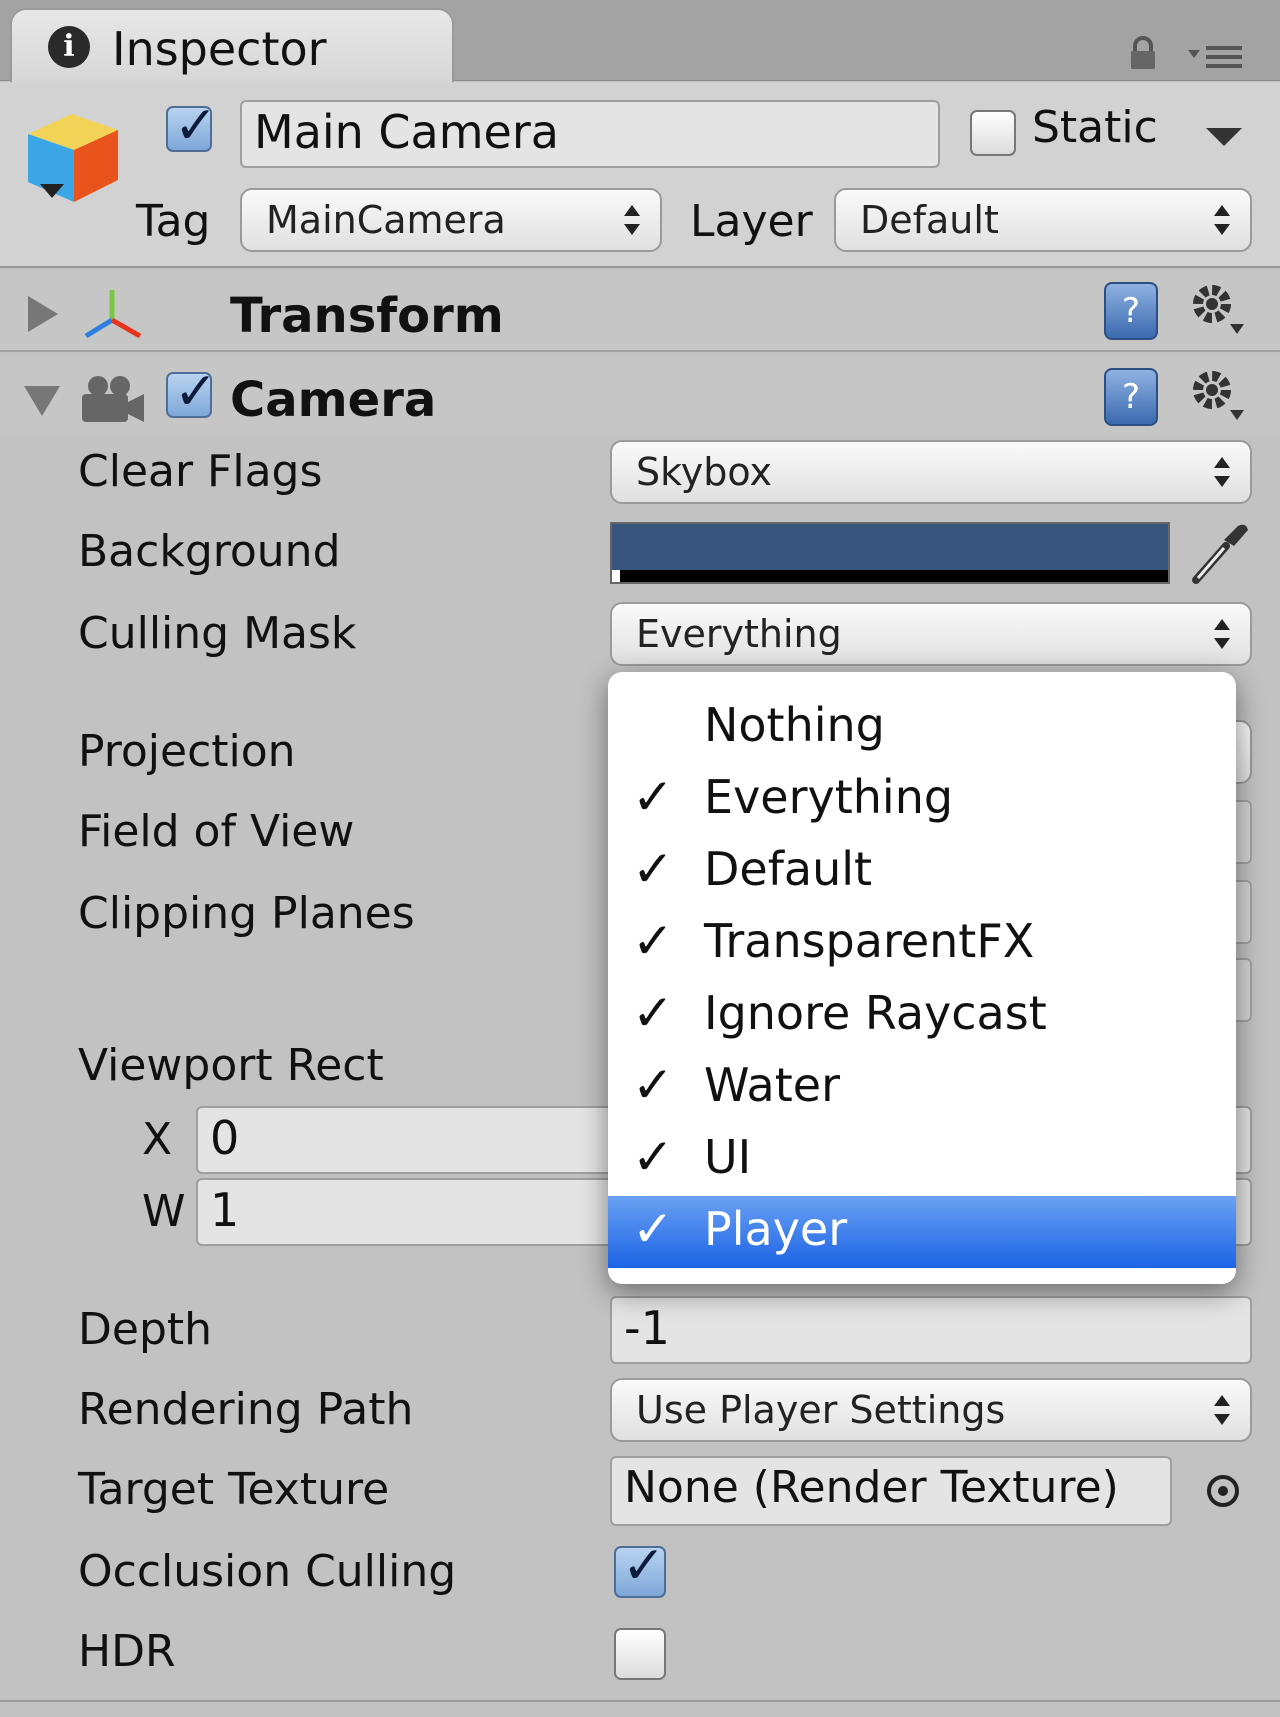  I want to click on occlusion-culling-checkbox: ✓, so click(640, 1567).